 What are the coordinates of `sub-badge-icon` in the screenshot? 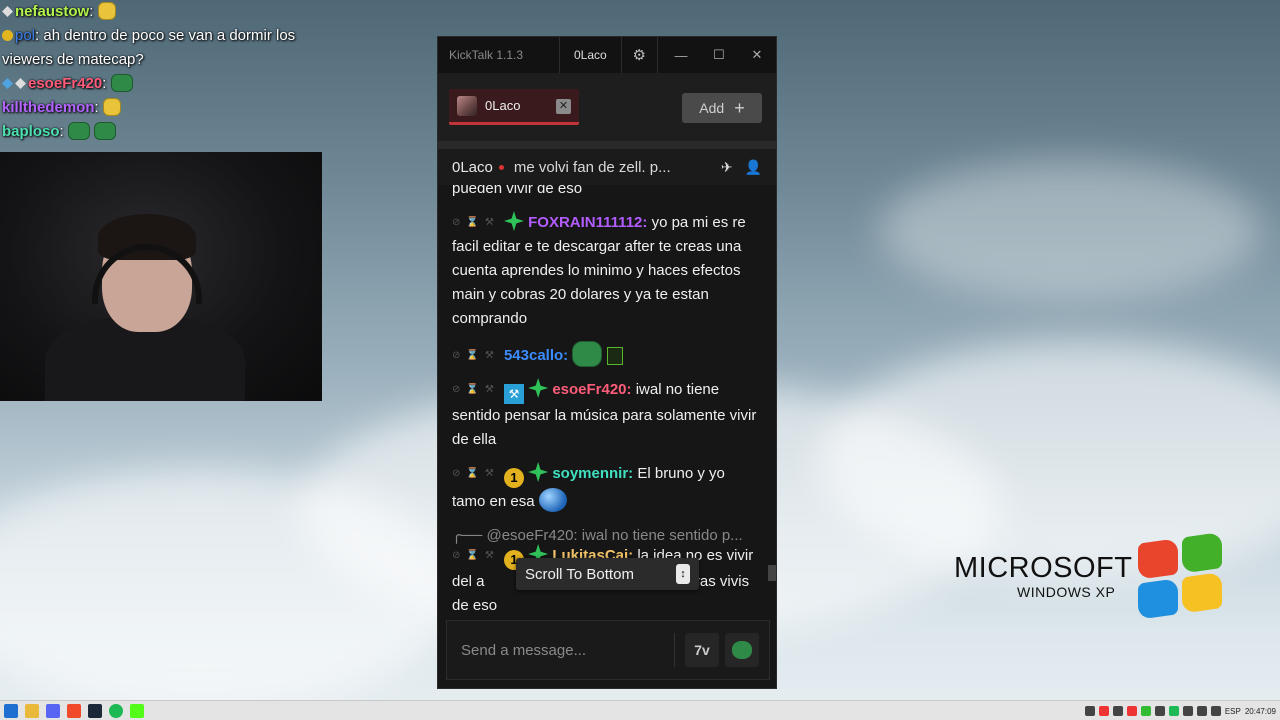 It's located at (7, 35).